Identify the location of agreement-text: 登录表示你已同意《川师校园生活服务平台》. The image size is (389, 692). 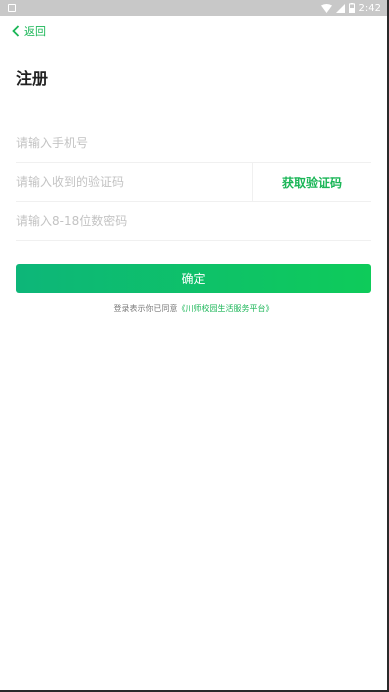
(193, 308).